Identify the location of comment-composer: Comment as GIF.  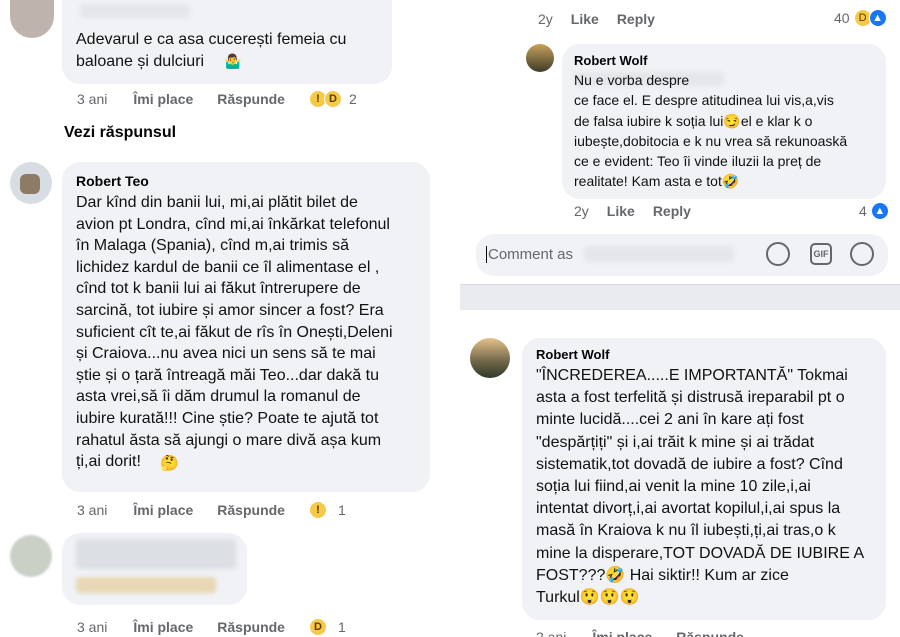
(682, 255).